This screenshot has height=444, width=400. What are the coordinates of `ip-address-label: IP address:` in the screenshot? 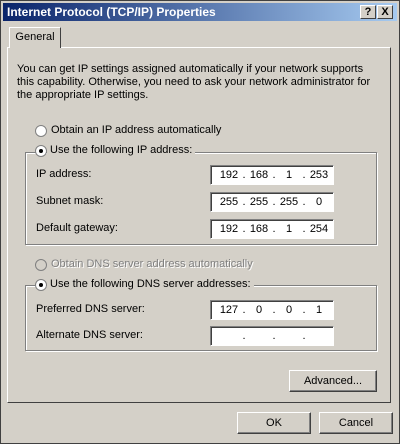 It's located at (64, 174).